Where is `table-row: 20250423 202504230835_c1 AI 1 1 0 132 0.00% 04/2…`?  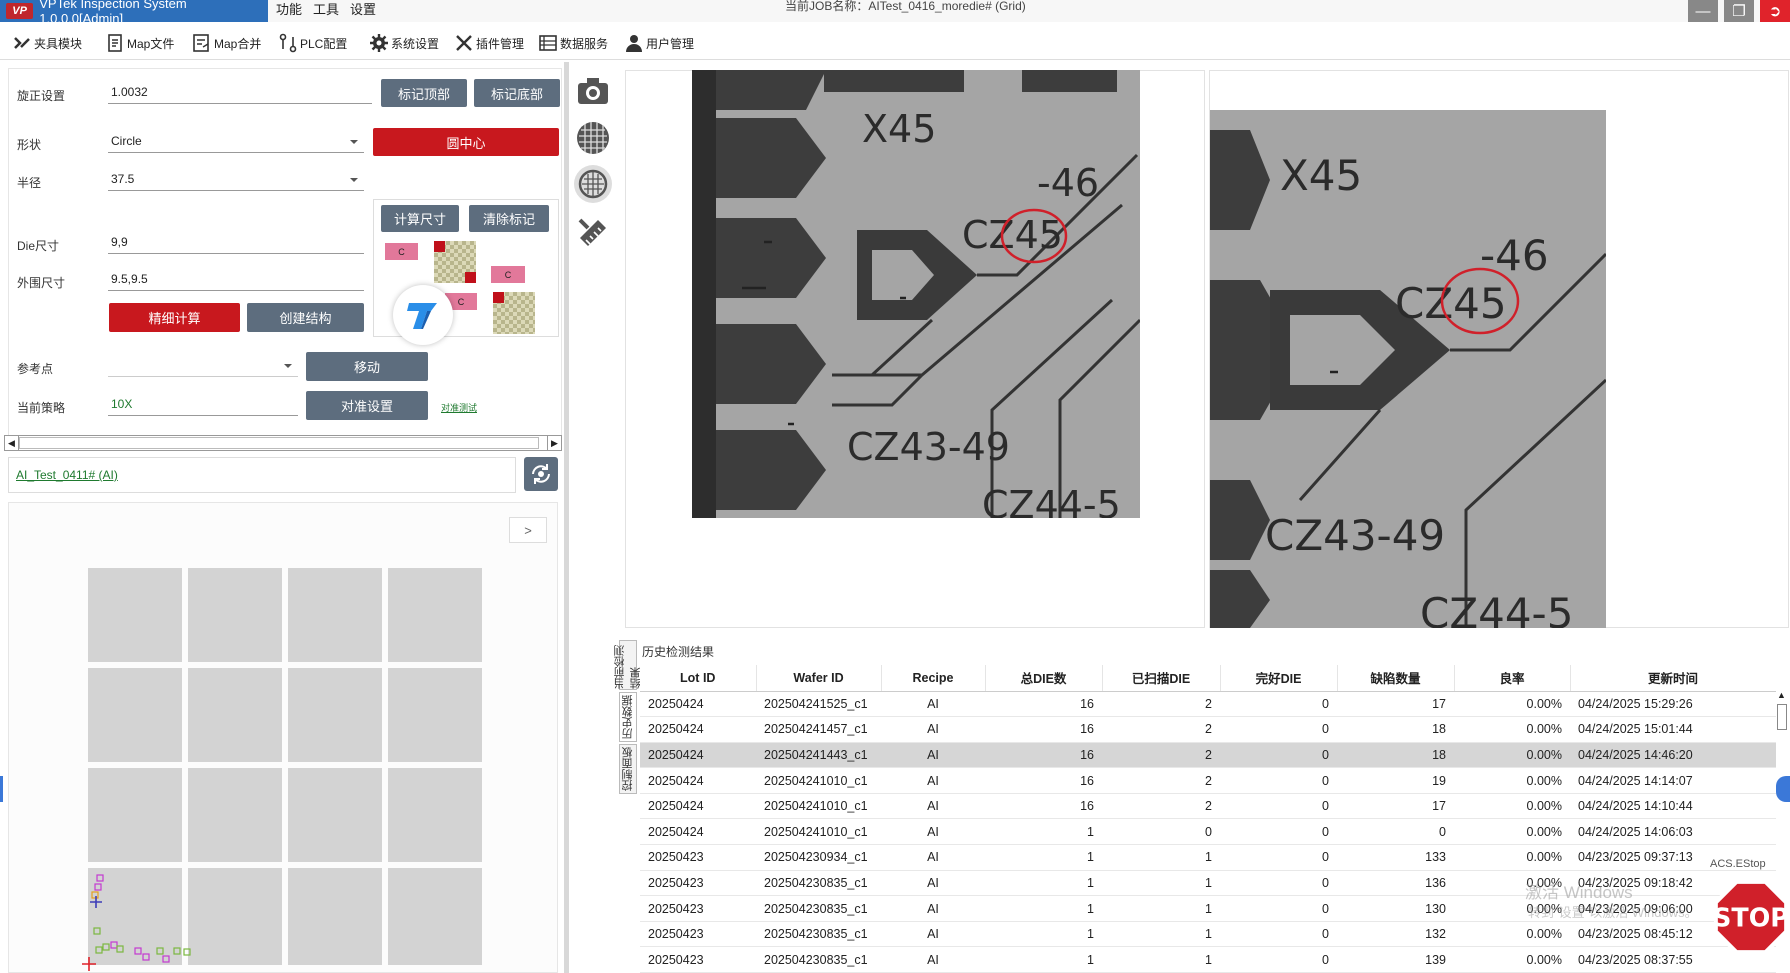 table-row: 20250423 202504230835_c1 AI 1 1 0 132 0.00% 04/2… is located at coordinates (1208, 934).